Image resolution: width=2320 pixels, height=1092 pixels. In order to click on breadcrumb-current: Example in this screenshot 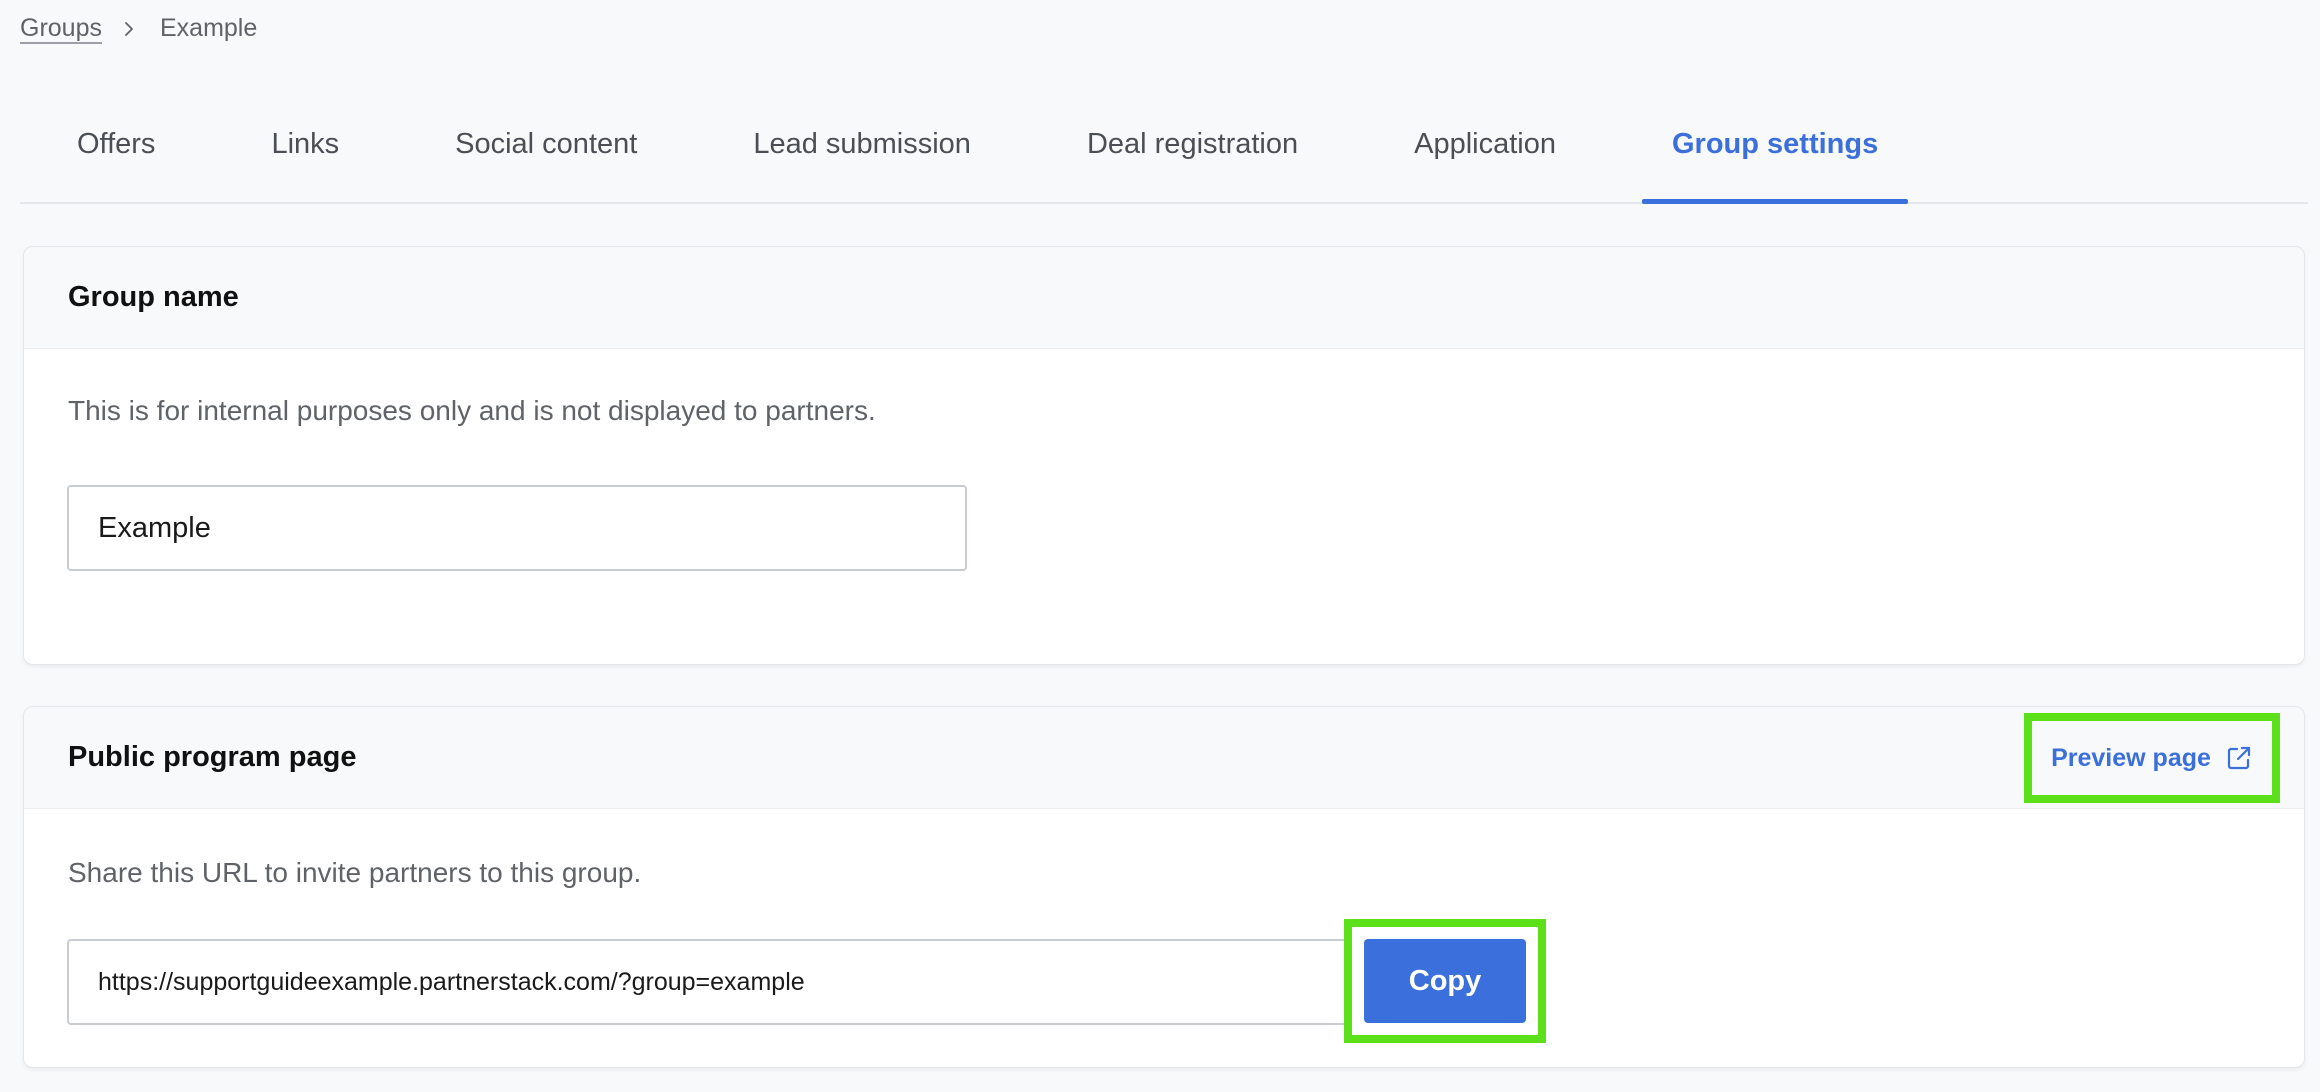, I will do `click(208, 28)`.